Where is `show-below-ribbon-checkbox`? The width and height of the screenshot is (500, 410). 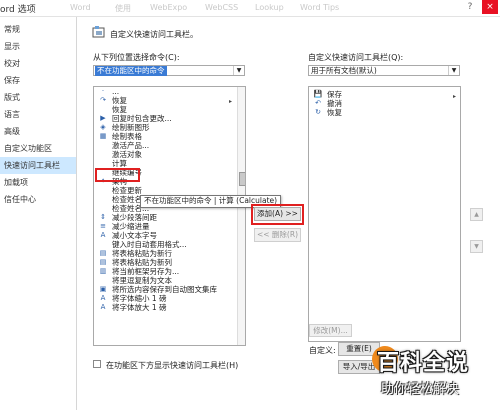
show-below-ribbon-checkbox is located at coordinates (97, 364).